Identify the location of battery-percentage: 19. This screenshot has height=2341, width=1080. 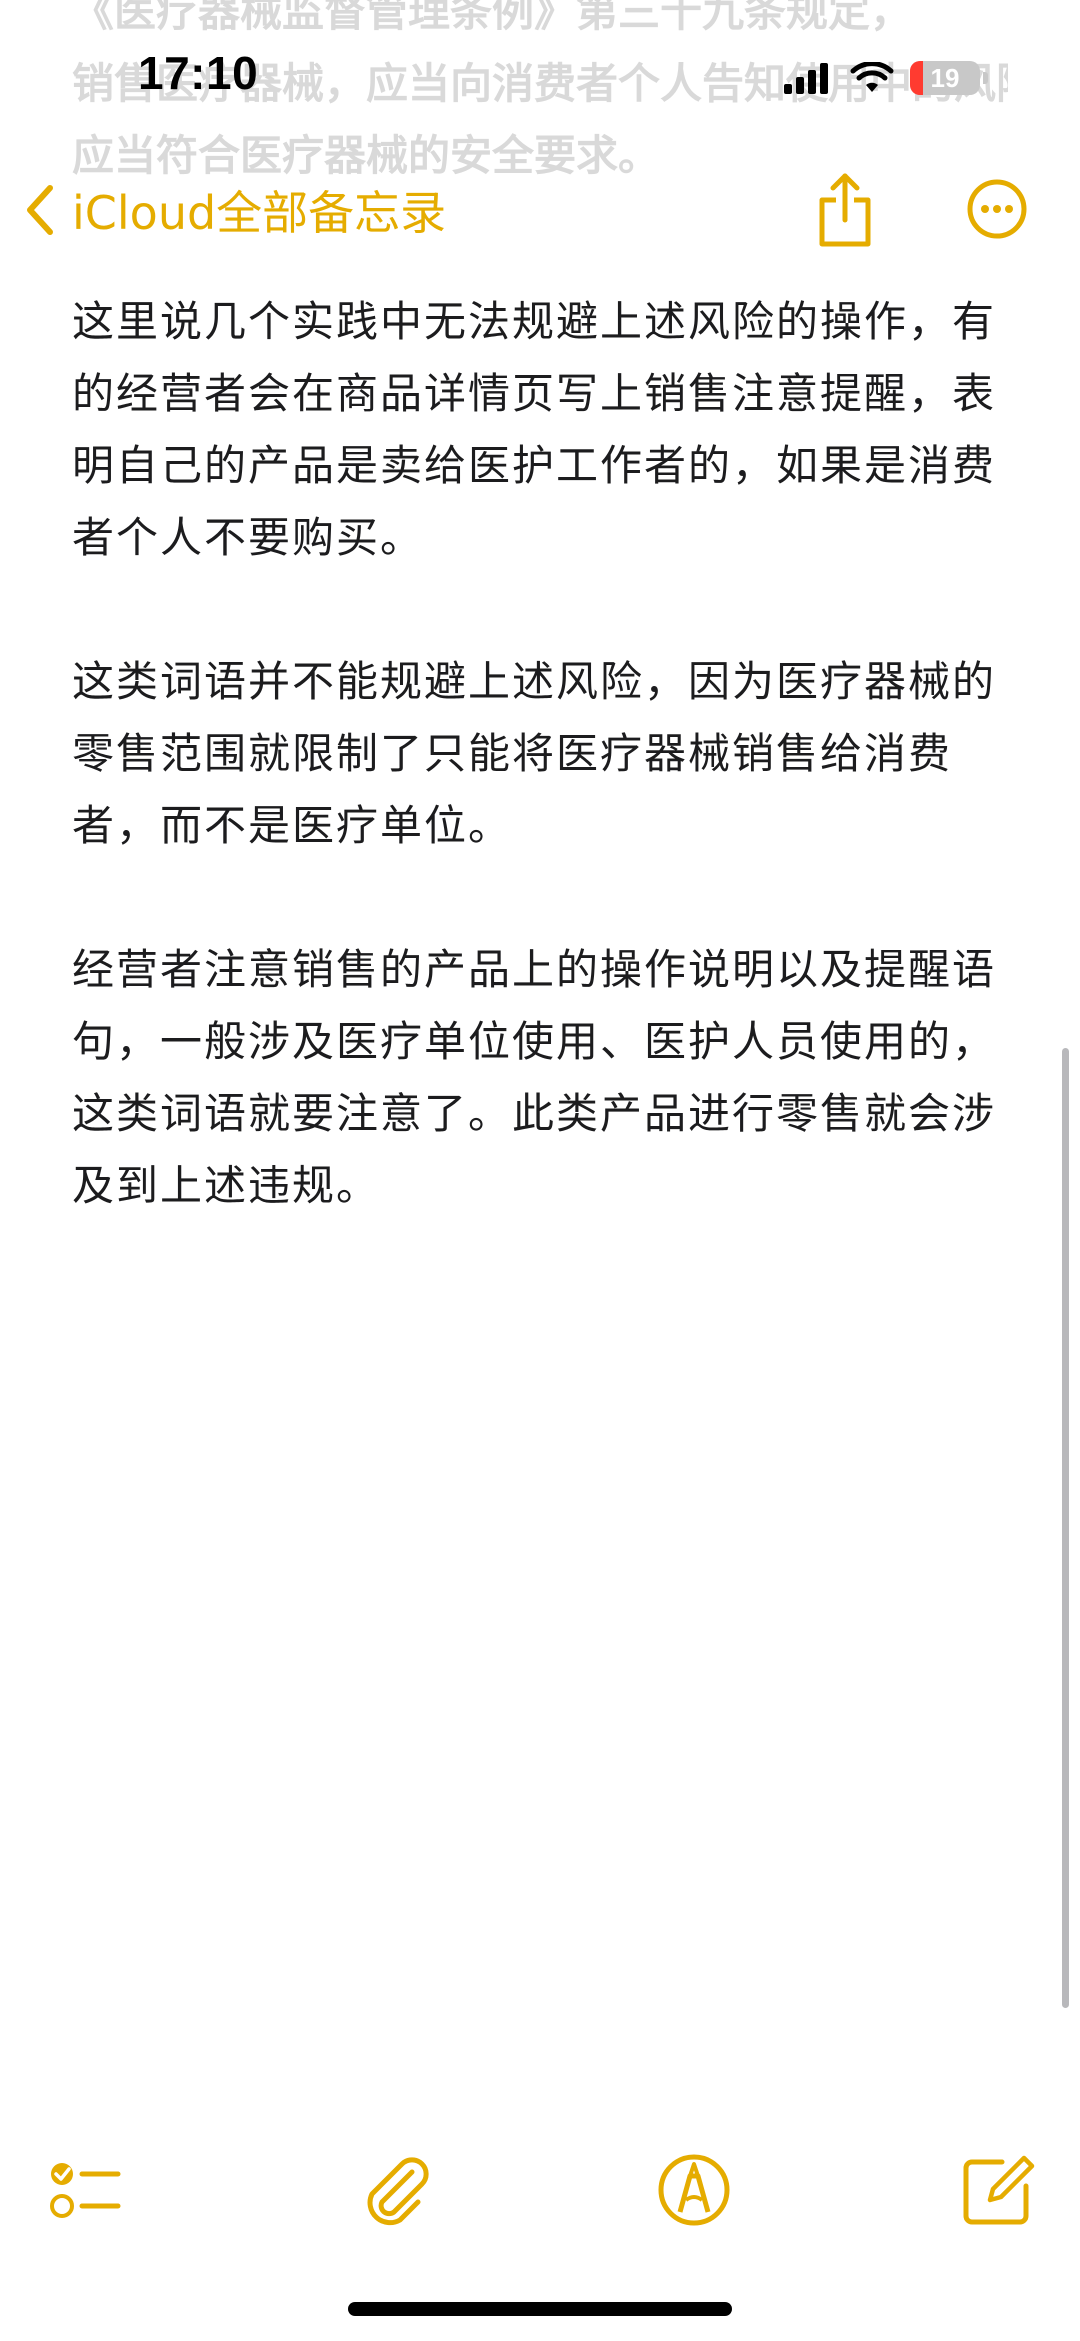
(945, 78).